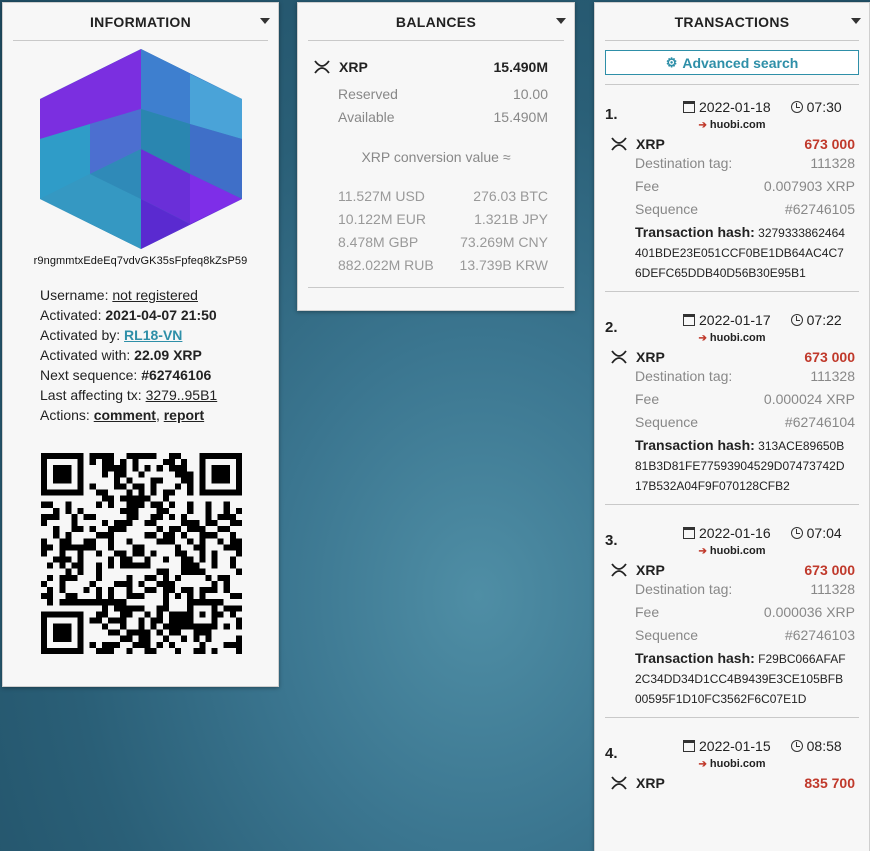 The width and height of the screenshot is (870, 851). What do you see at coordinates (182, 395) in the screenshot?
I see `last-tx-link: 3279..95B1` at bounding box center [182, 395].